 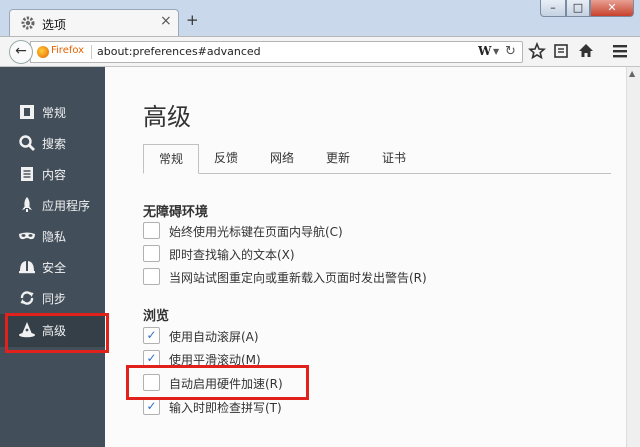 I want to click on sidebar-item-privacy: 隐私, so click(x=52, y=236).